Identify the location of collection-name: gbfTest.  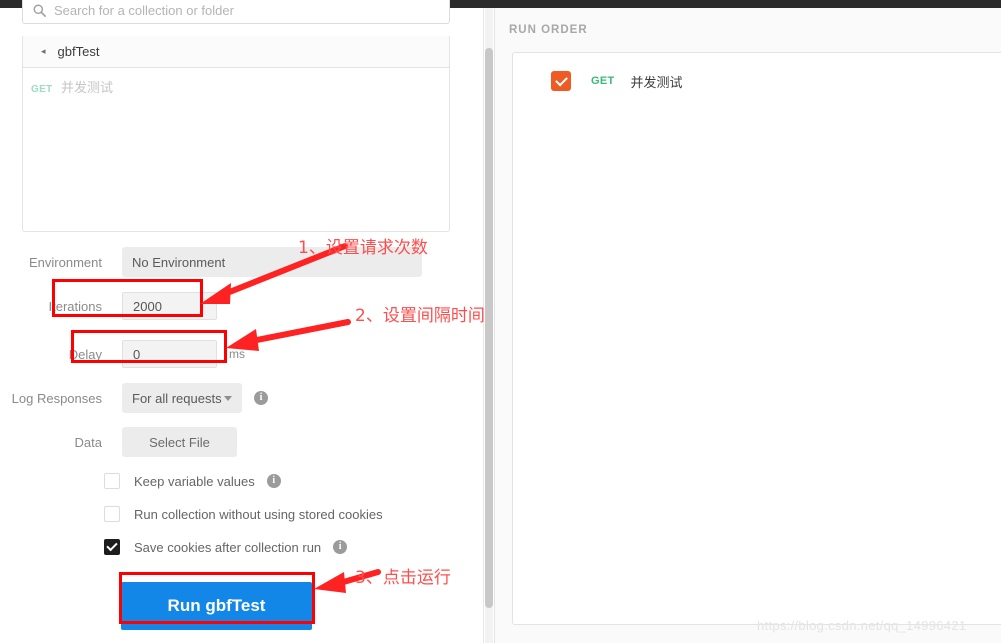
(78, 51).